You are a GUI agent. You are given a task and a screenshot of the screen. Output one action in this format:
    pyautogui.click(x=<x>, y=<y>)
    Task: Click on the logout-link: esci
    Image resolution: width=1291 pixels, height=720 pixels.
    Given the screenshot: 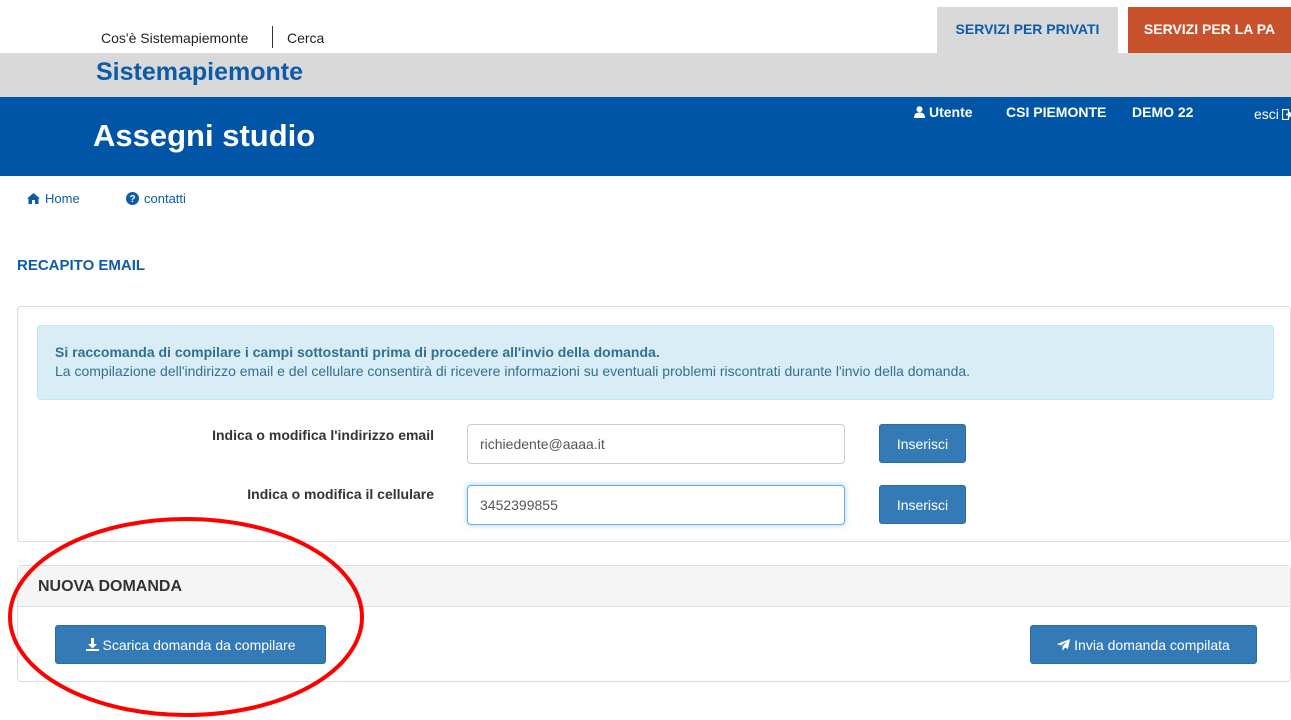 What is the action you would take?
    pyautogui.click(x=1272, y=114)
    